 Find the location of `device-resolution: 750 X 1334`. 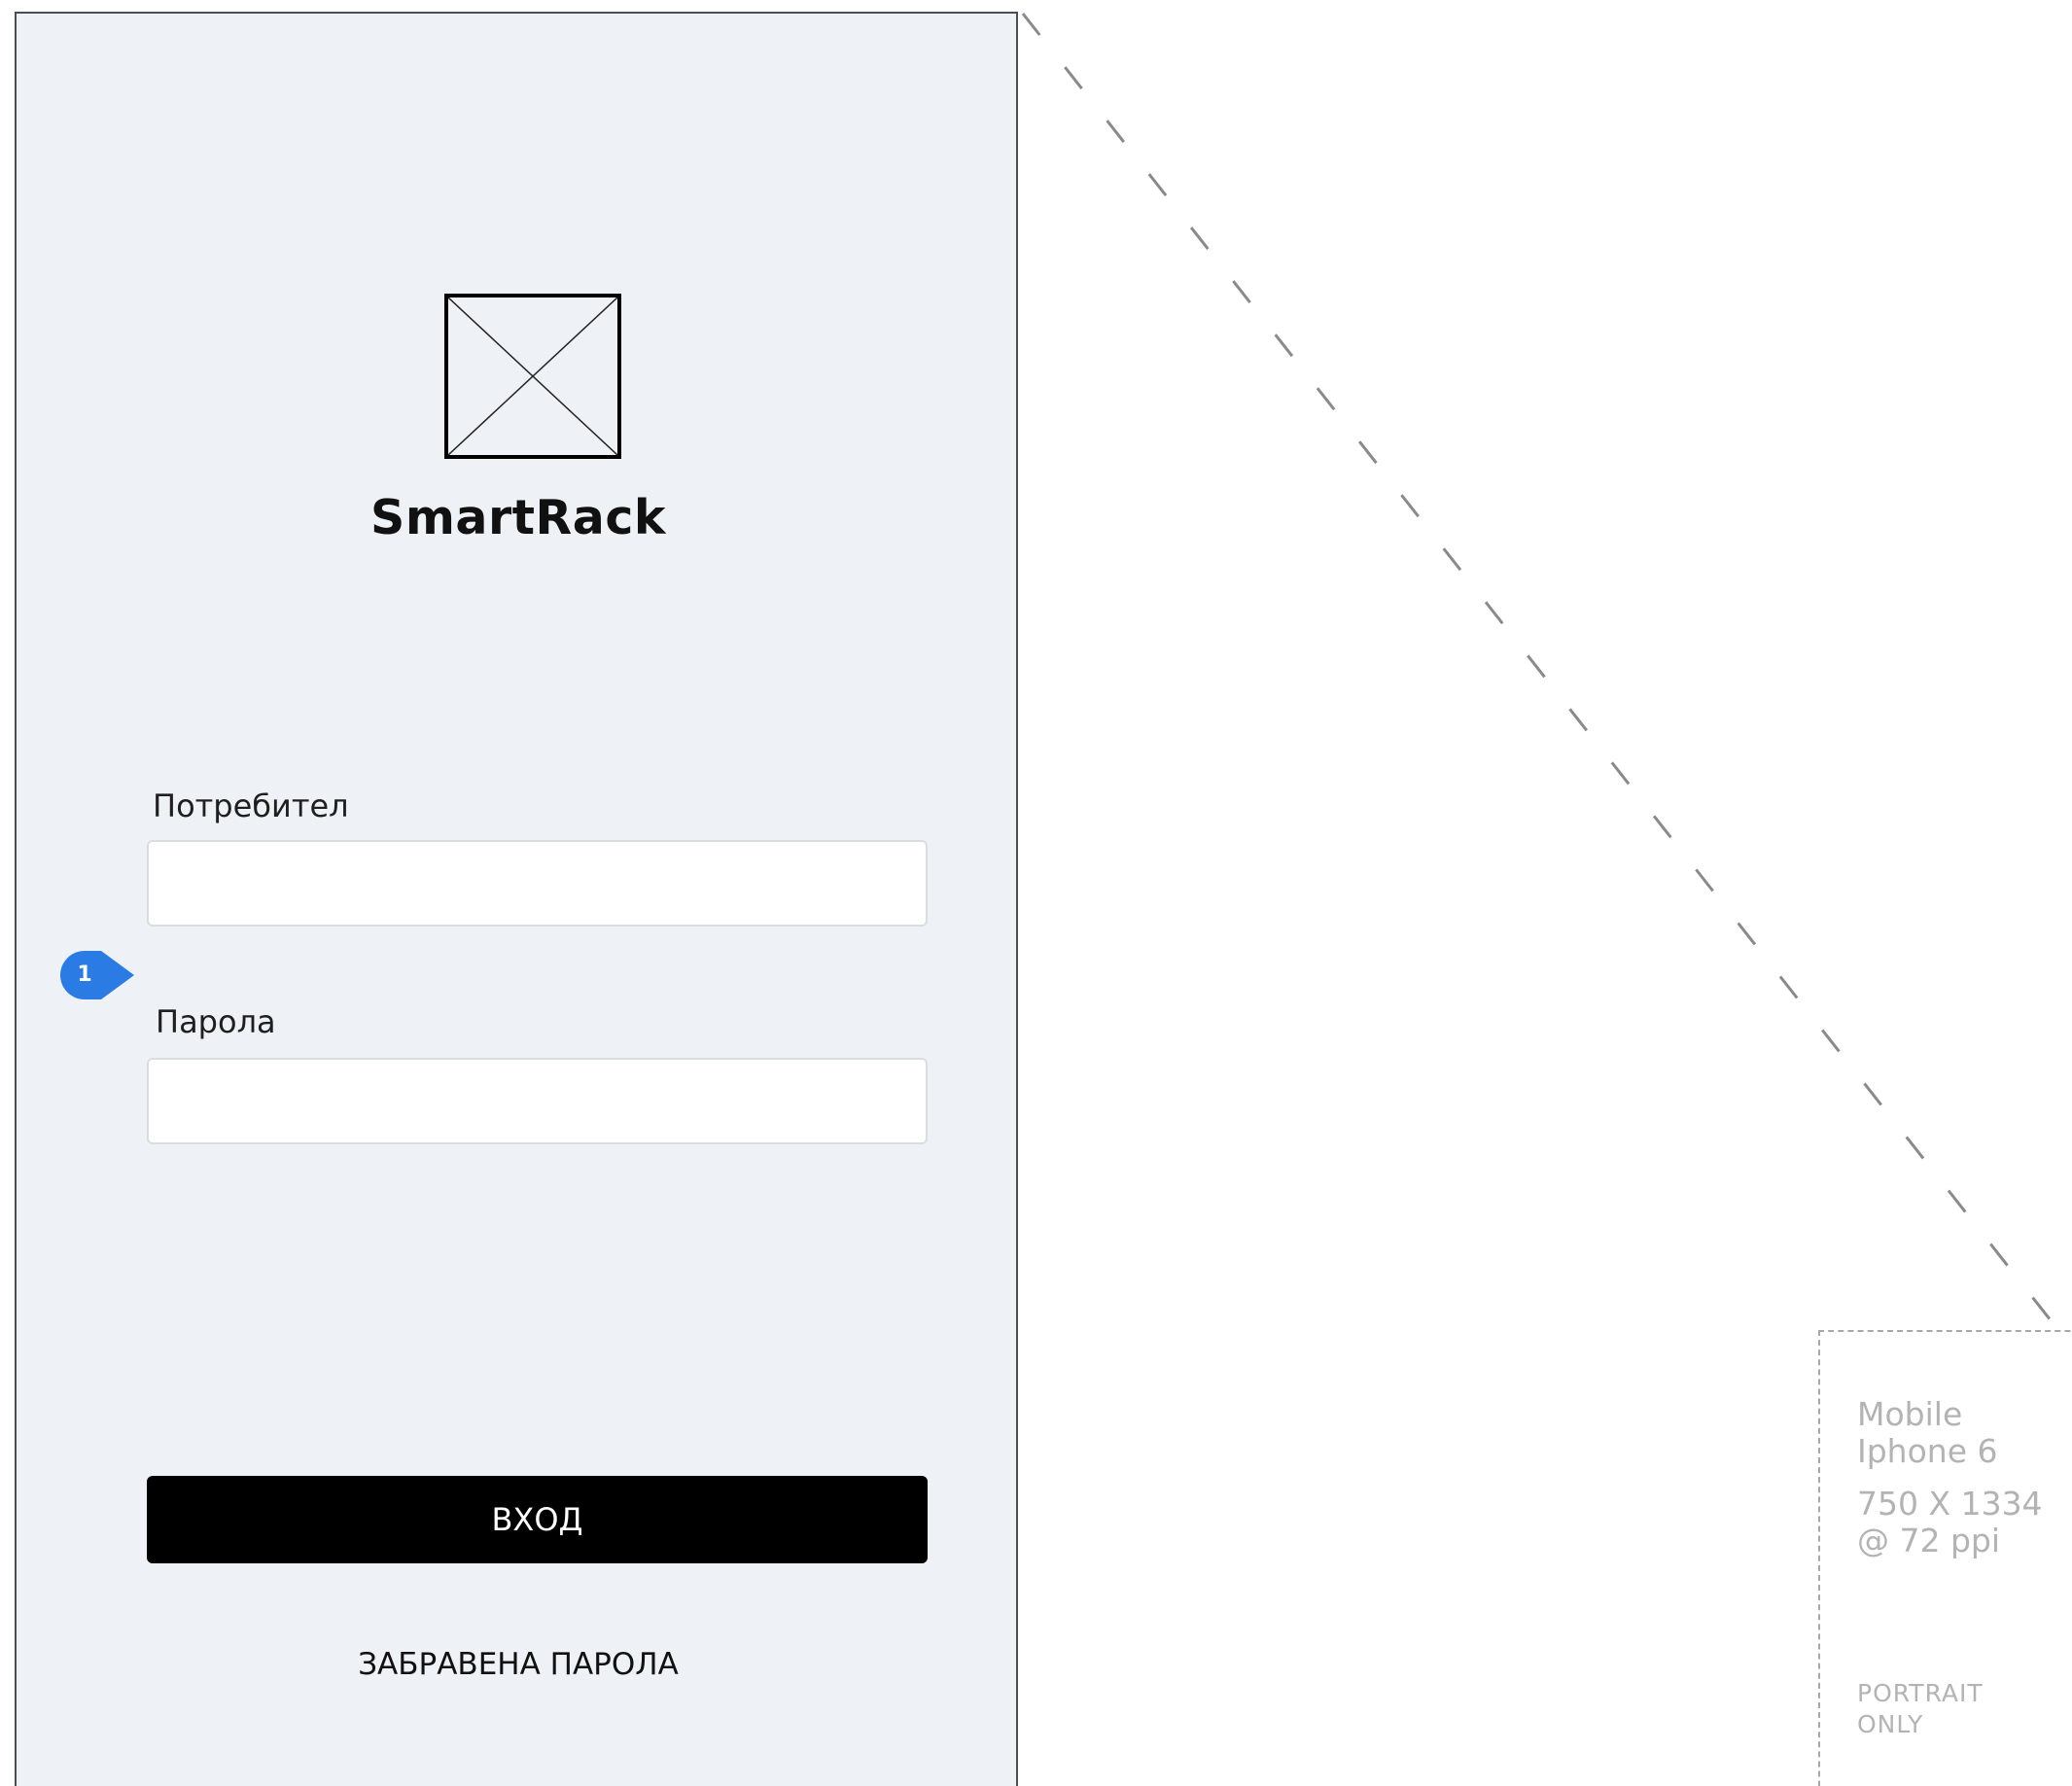

device-resolution: 750 X 1334 is located at coordinates (1950, 1504).